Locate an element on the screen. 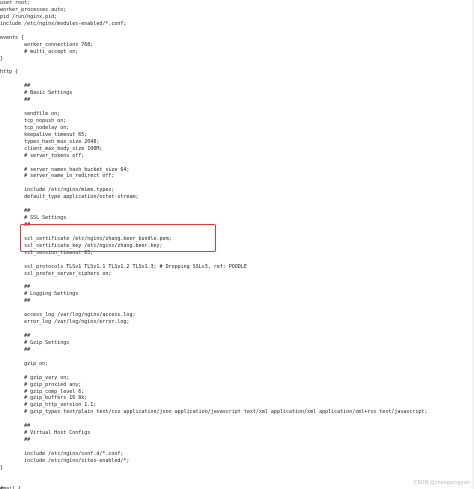 This screenshot has height=489, width=474. code-line: events { is located at coordinates (12, 37).